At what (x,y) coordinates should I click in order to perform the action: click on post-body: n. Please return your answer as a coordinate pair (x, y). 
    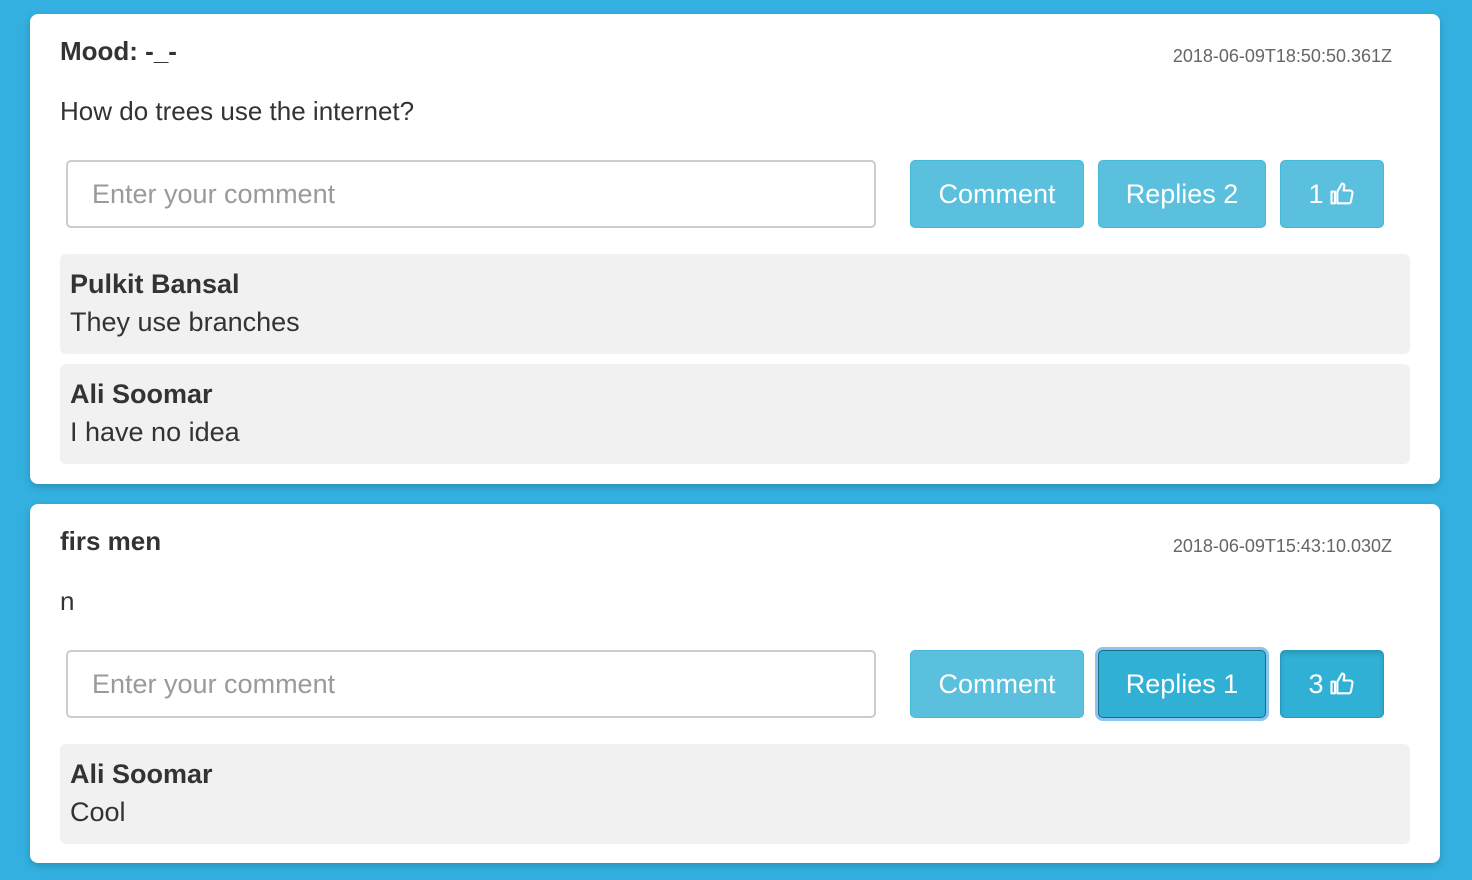
    Looking at the image, I should click on (67, 601).